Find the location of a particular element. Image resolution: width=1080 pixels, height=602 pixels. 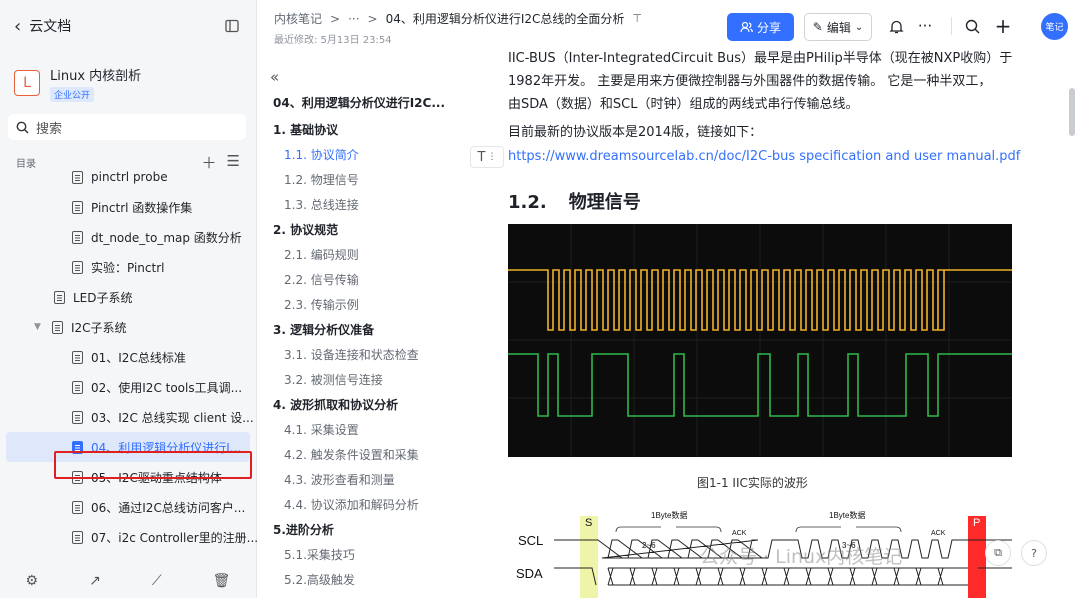

help-icon: ? is located at coordinates (1034, 553).